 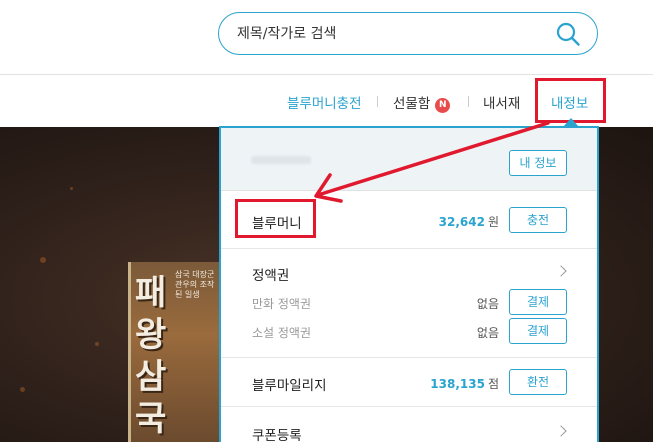 I want to click on book-cover-title: 패왕삼국, so click(x=151, y=356).